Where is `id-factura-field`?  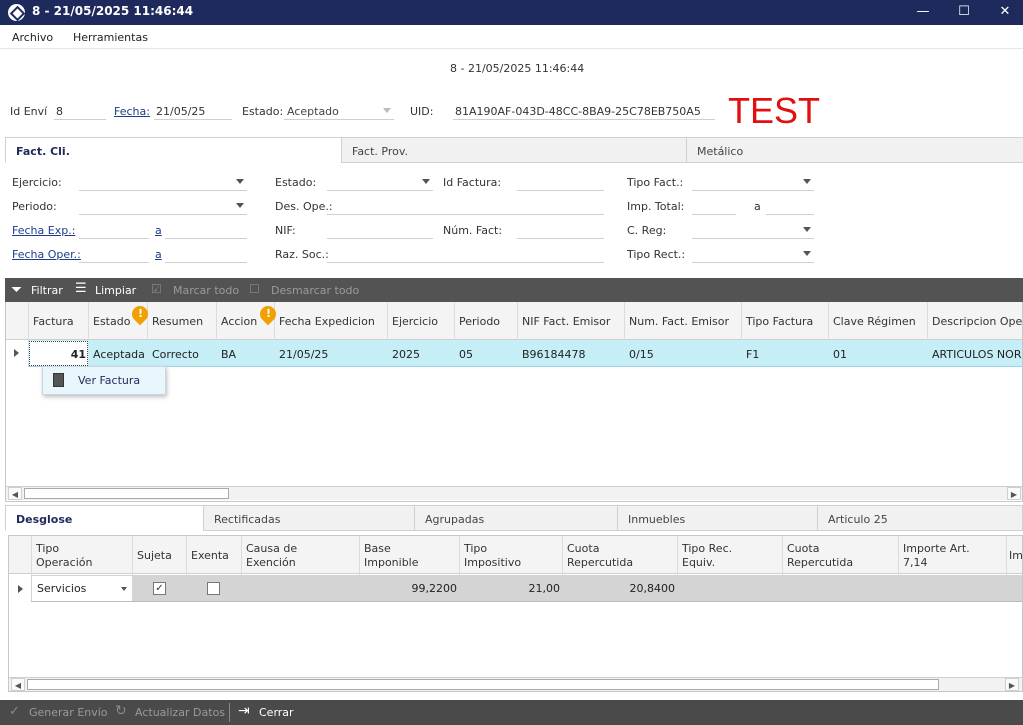 id-factura-field is located at coordinates (560, 182).